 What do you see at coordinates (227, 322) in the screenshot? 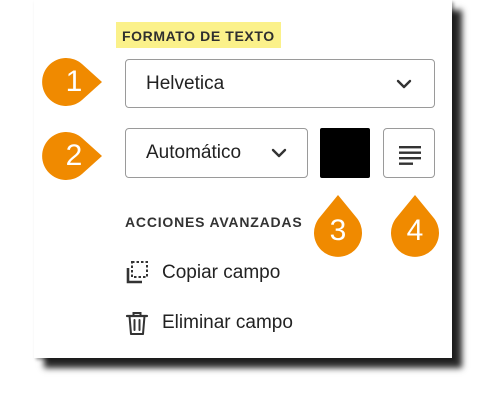
I see `delete-field-label: Eliminar campo` at bounding box center [227, 322].